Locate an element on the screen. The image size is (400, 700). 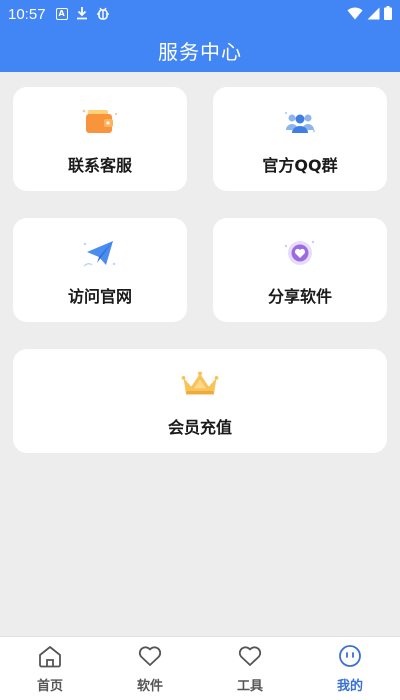
group-icon is located at coordinates (300, 122).